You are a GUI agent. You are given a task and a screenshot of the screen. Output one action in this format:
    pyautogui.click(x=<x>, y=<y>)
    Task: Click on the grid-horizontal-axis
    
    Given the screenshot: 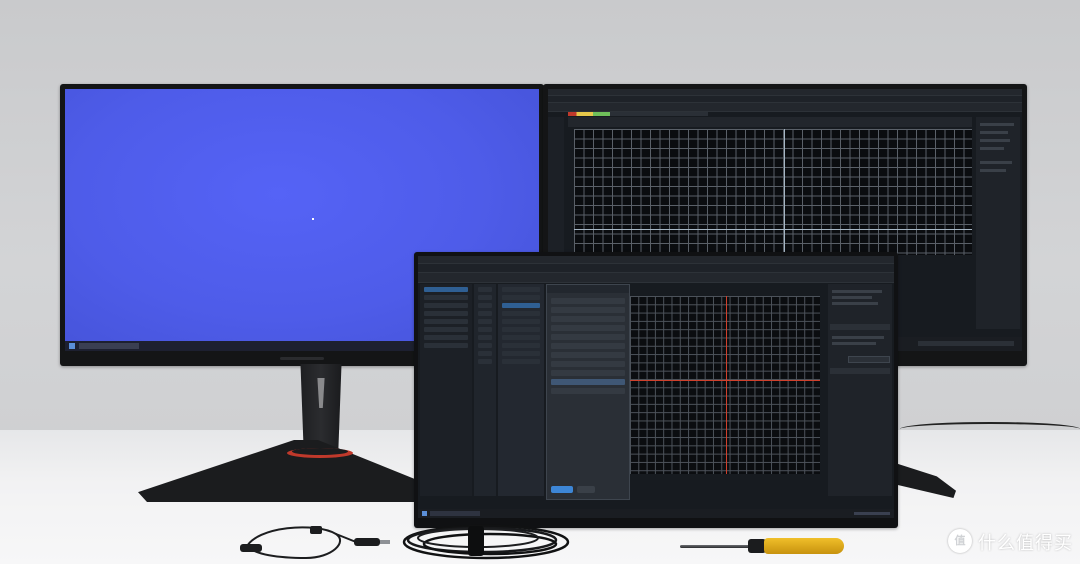 What is the action you would take?
    pyautogui.click(x=773, y=229)
    